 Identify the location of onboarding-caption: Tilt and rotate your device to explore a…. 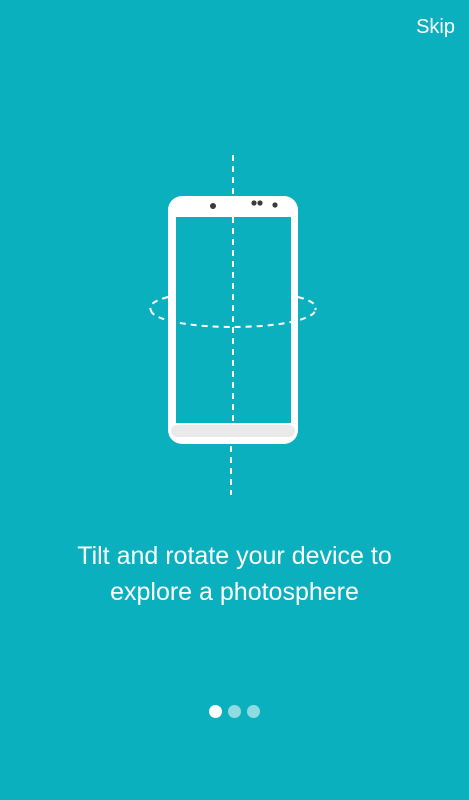
(234, 574).